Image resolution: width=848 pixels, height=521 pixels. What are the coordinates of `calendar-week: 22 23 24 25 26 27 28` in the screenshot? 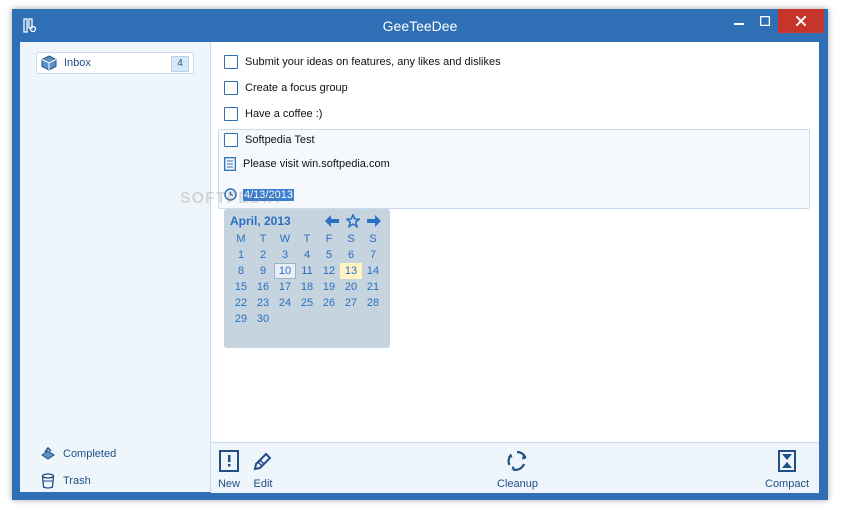 It's located at (307, 303).